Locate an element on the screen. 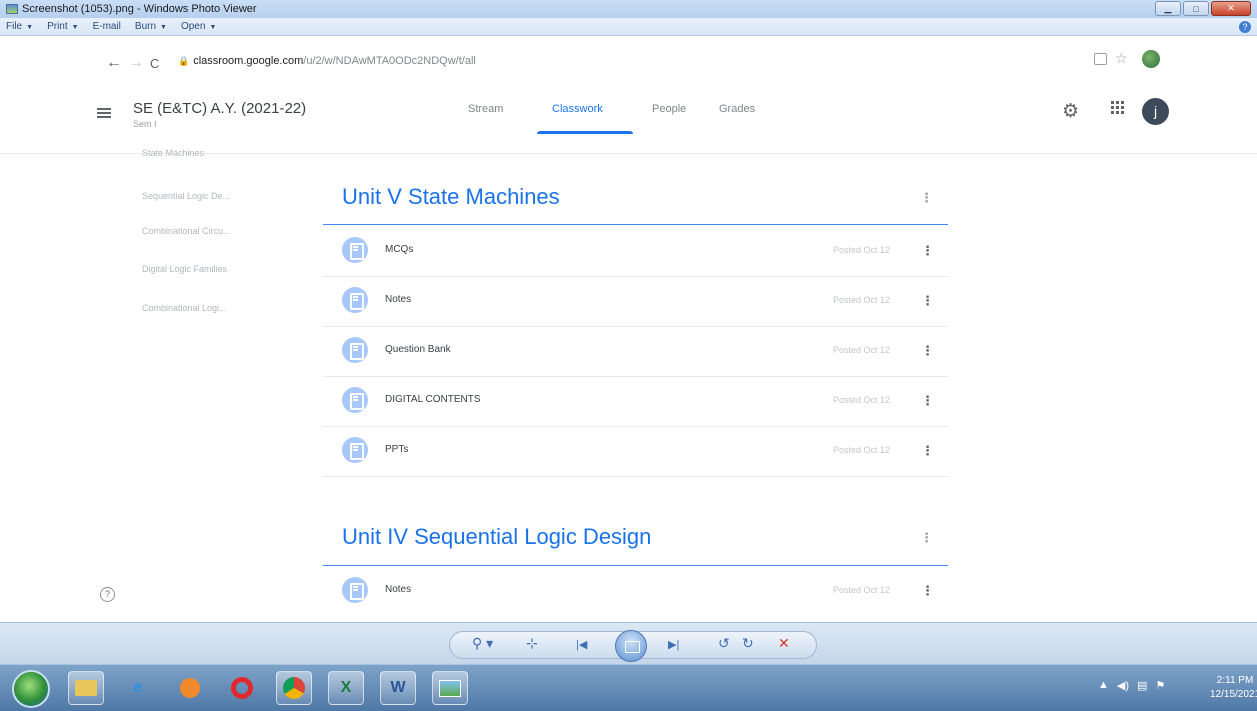 The height and width of the screenshot is (711, 1257). url-path: /u/2/w/NDAwMTA0ODc2NDQw/t/all is located at coordinates (389, 61).